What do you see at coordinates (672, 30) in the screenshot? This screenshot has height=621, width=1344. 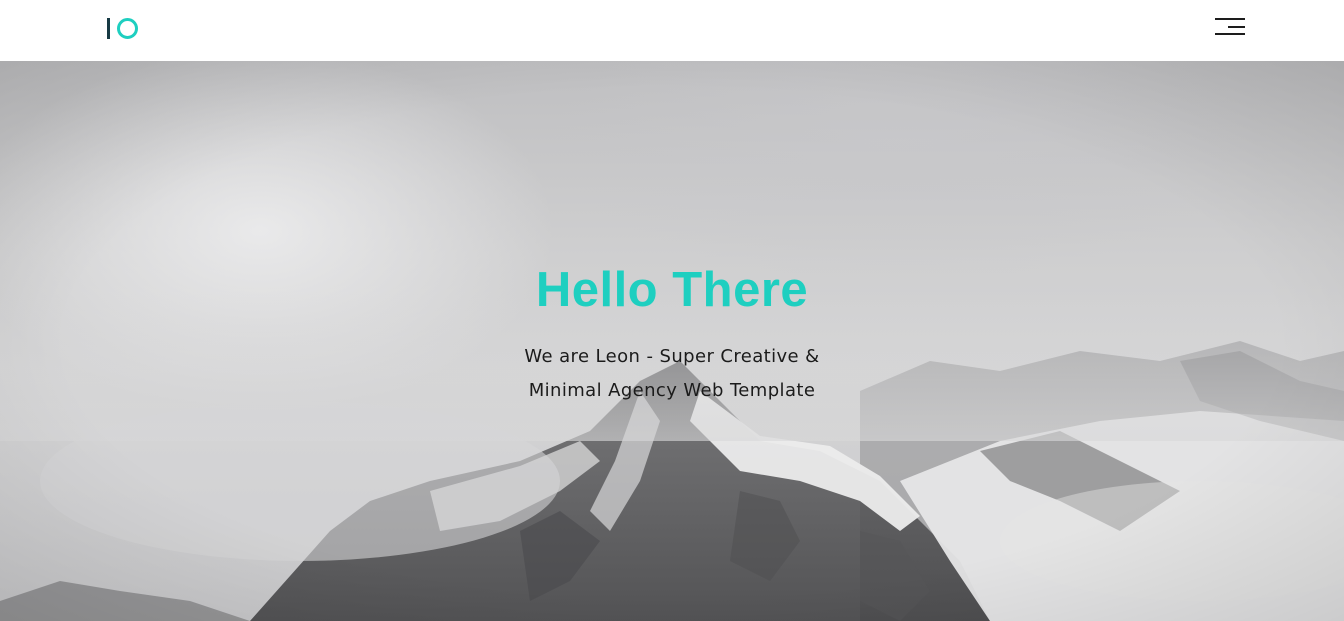 I see `top-navbar` at bounding box center [672, 30].